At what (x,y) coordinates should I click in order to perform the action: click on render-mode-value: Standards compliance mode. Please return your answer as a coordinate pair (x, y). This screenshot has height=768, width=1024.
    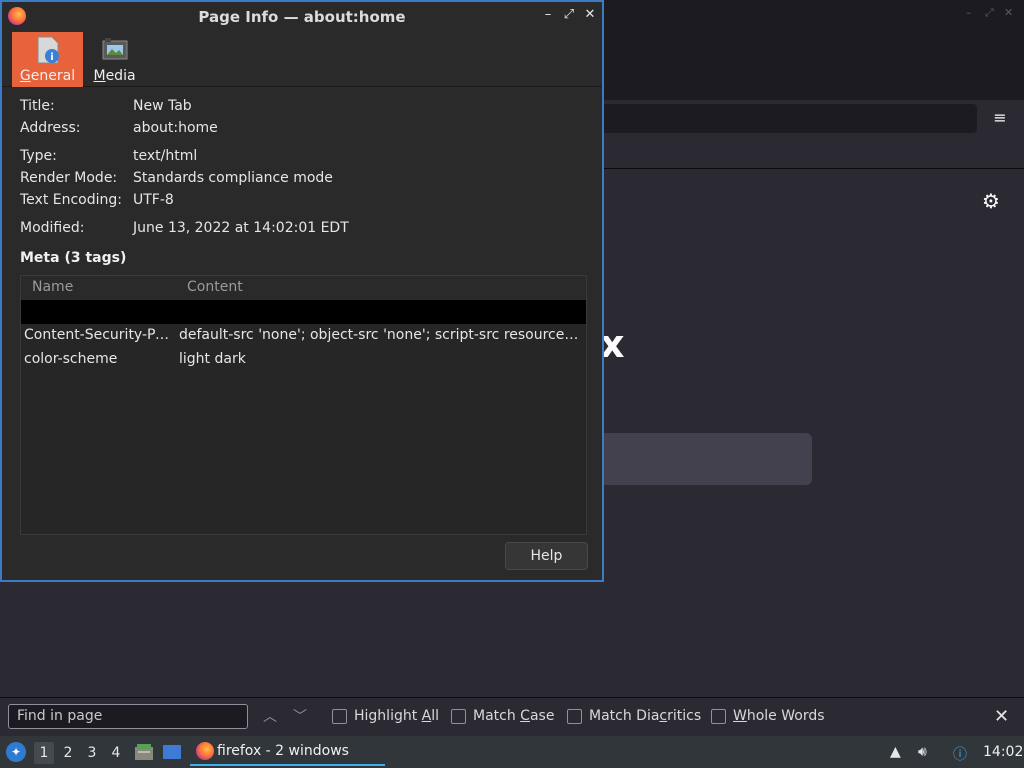
    Looking at the image, I should click on (233, 178).